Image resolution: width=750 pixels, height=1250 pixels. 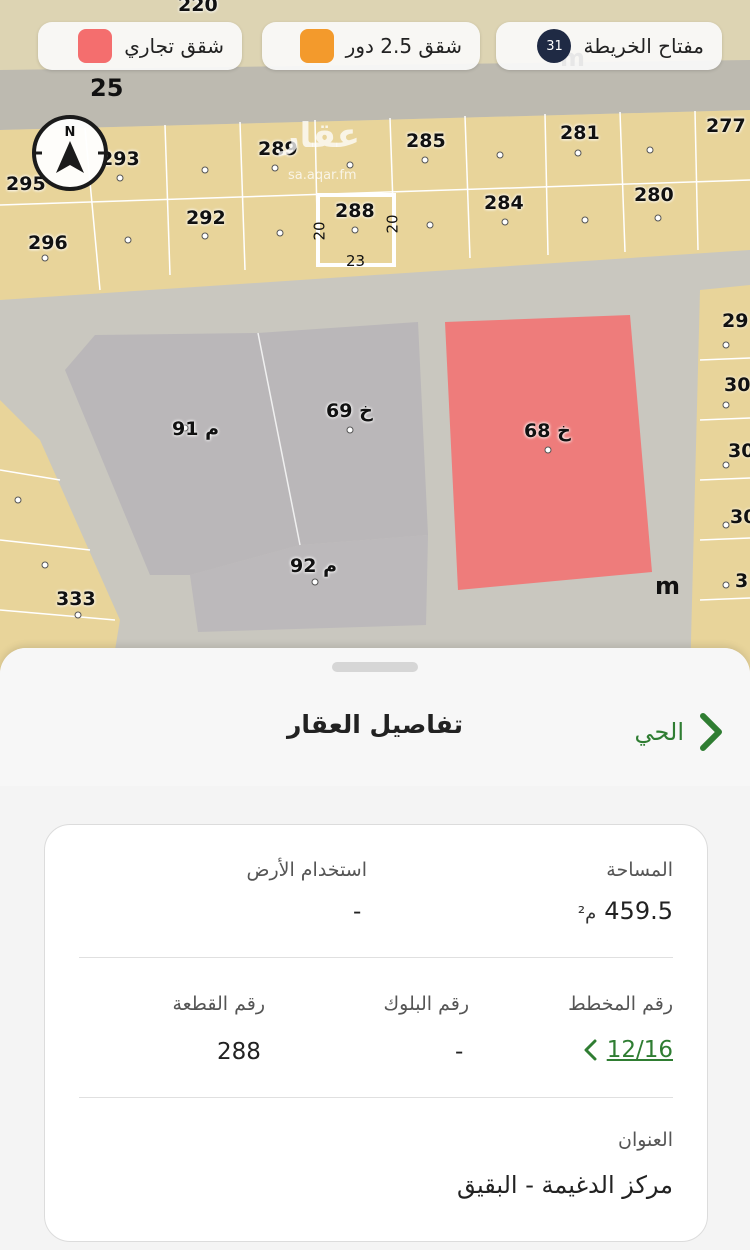 I want to click on neighborhood-label: الحي, so click(x=659, y=732).